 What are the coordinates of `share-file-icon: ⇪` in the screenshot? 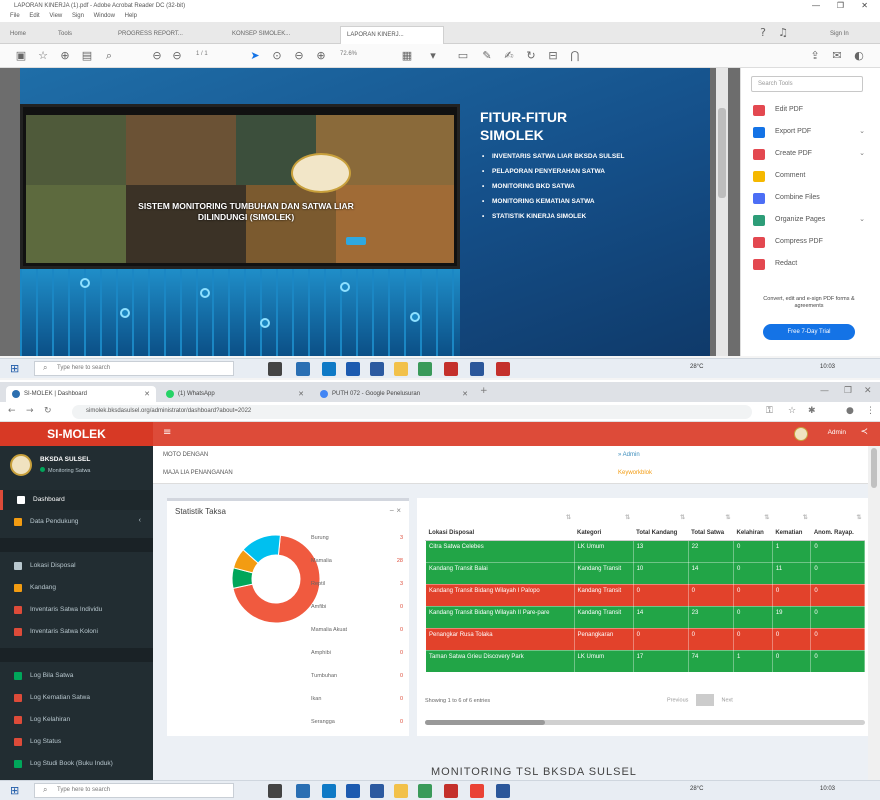 It's located at (815, 56).